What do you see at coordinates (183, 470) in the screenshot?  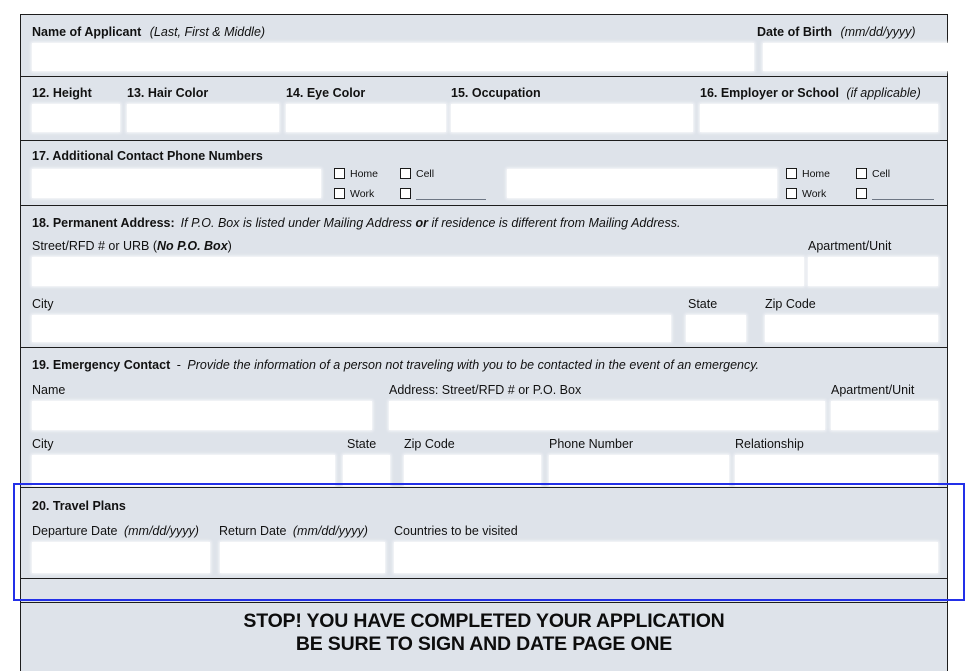 I see `emergency-city-input` at bounding box center [183, 470].